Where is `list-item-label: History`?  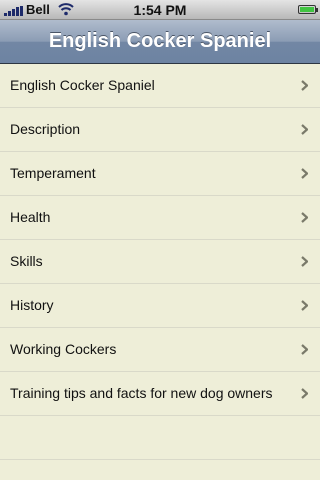
list-item-label: History is located at coordinates (32, 305).